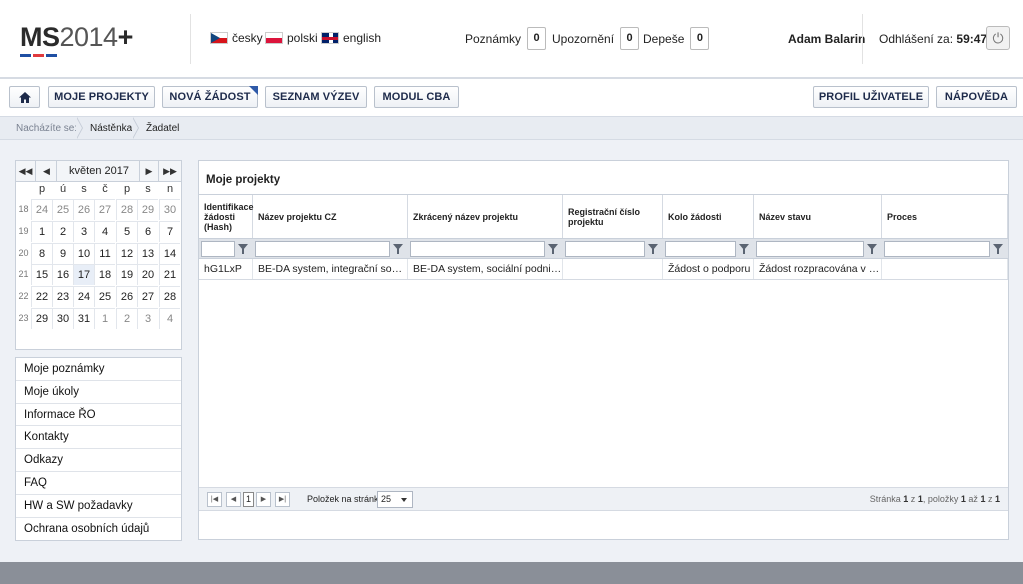 The height and width of the screenshot is (584, 1023). I want to click on calendar-day: 18, so click(104, 275).